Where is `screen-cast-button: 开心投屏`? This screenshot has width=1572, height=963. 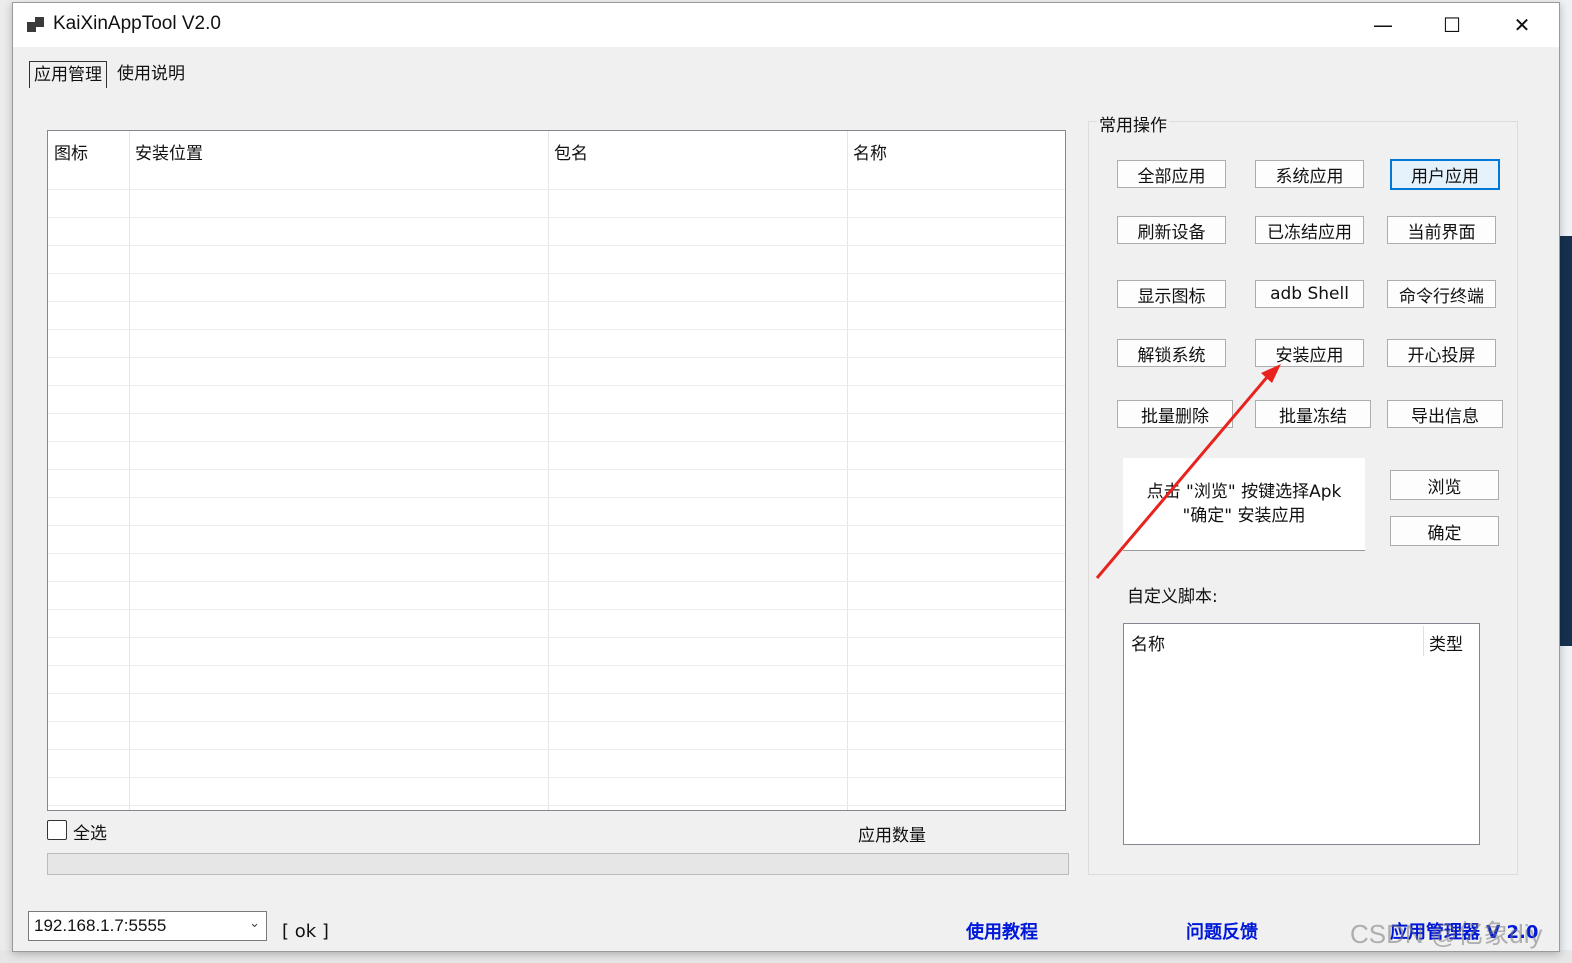 screen-cast-button: 开心投屏 is located at coordinates (1441, 353).